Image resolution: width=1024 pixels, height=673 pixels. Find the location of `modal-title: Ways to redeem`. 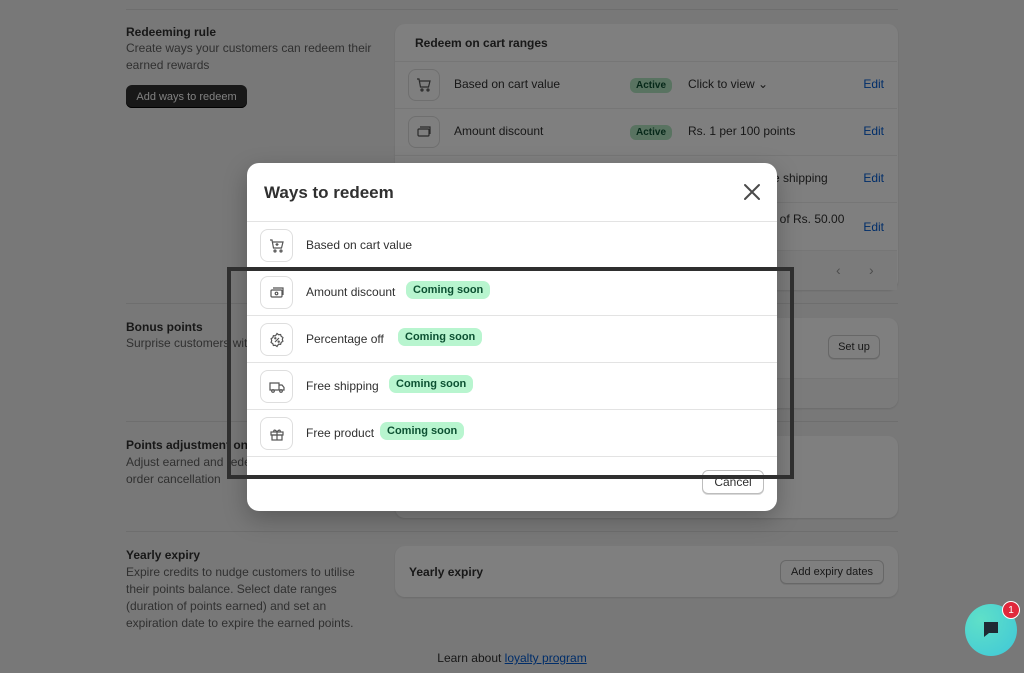

modal-title: Ways to redeem is located at coordinates (329, 192).